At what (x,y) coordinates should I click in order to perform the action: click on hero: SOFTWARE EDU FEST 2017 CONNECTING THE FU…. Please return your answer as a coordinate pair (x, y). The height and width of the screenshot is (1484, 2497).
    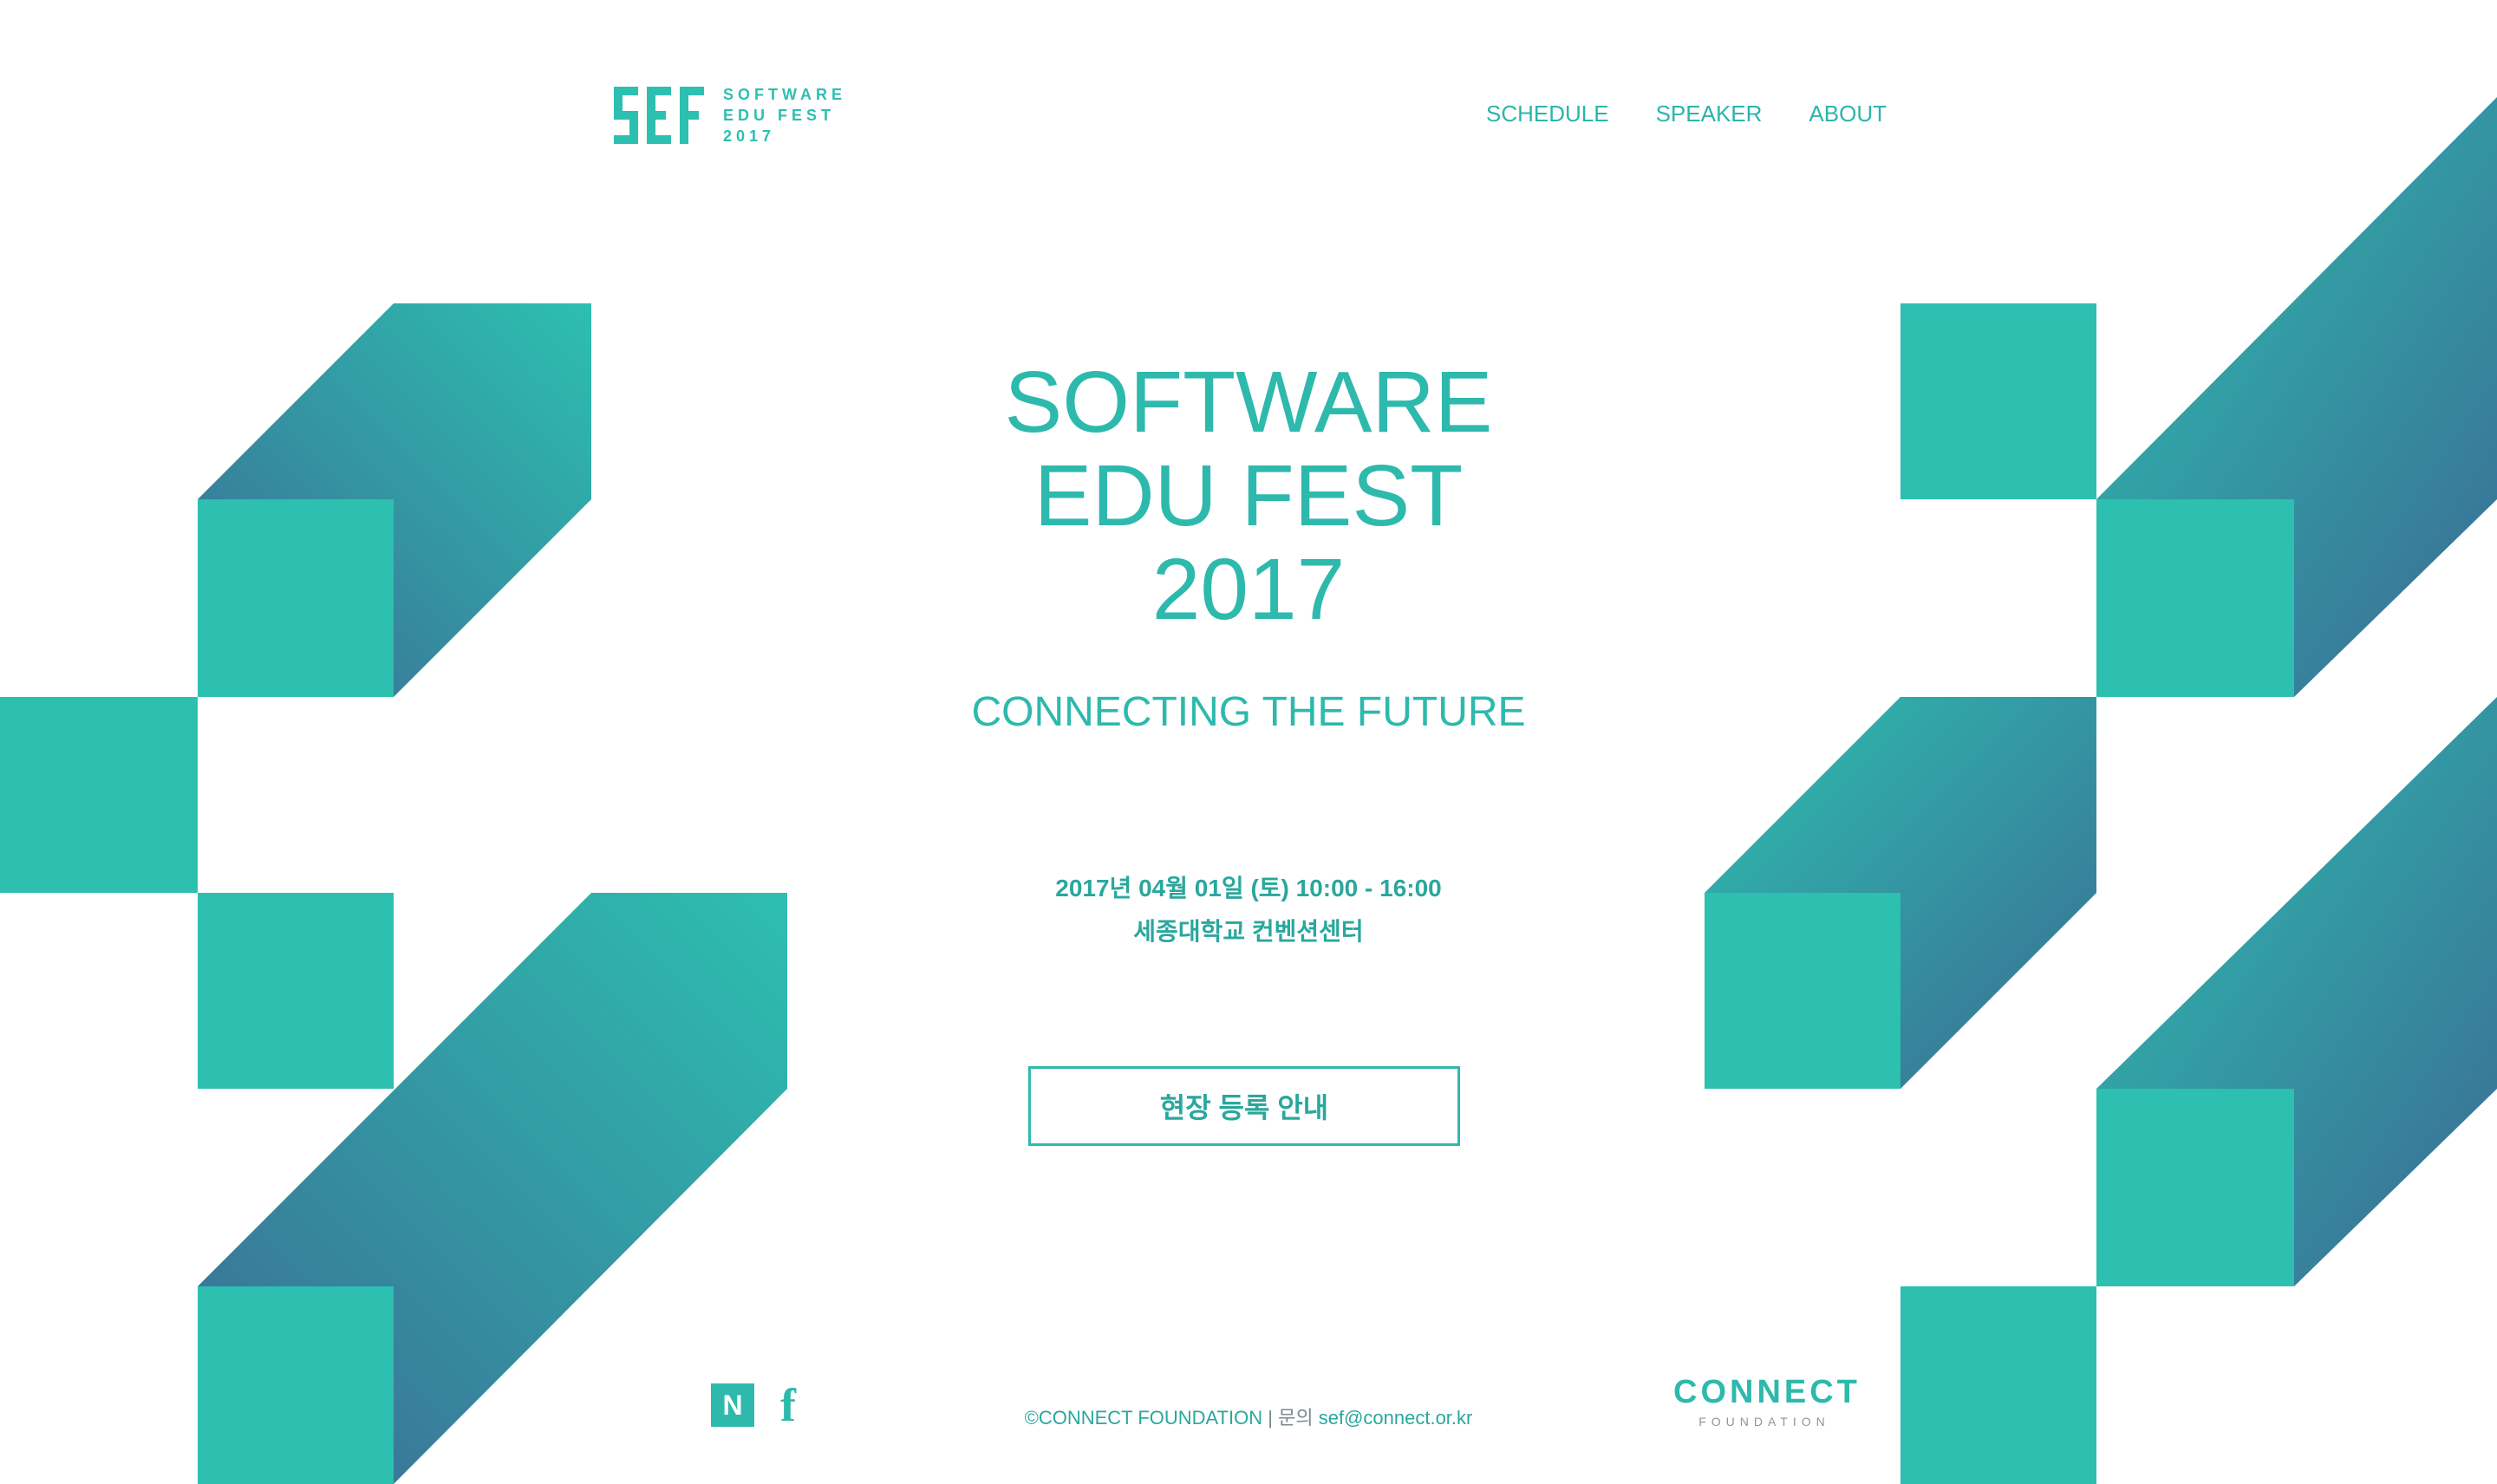
    Looking at the image, I should click on (1248, 545).